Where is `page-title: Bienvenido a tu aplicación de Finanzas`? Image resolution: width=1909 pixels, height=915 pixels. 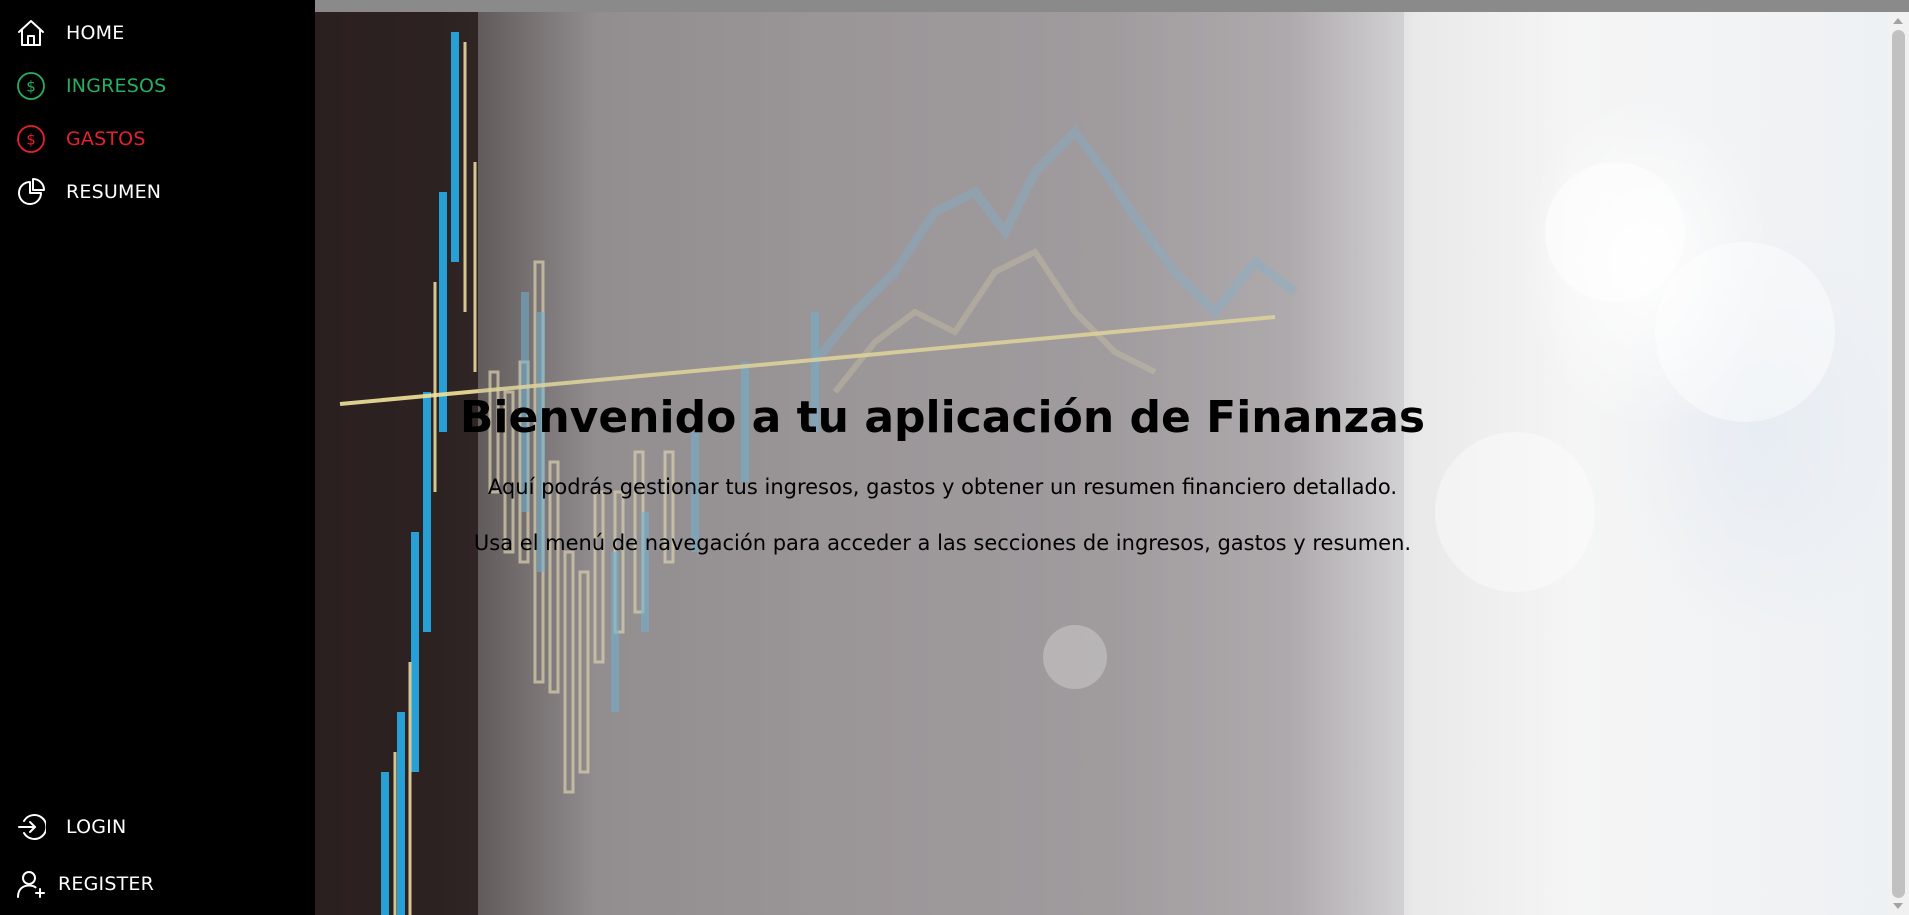 page-title: Bienvenido a tu aplicación de Finanzas is located at coordinates (942, 417).